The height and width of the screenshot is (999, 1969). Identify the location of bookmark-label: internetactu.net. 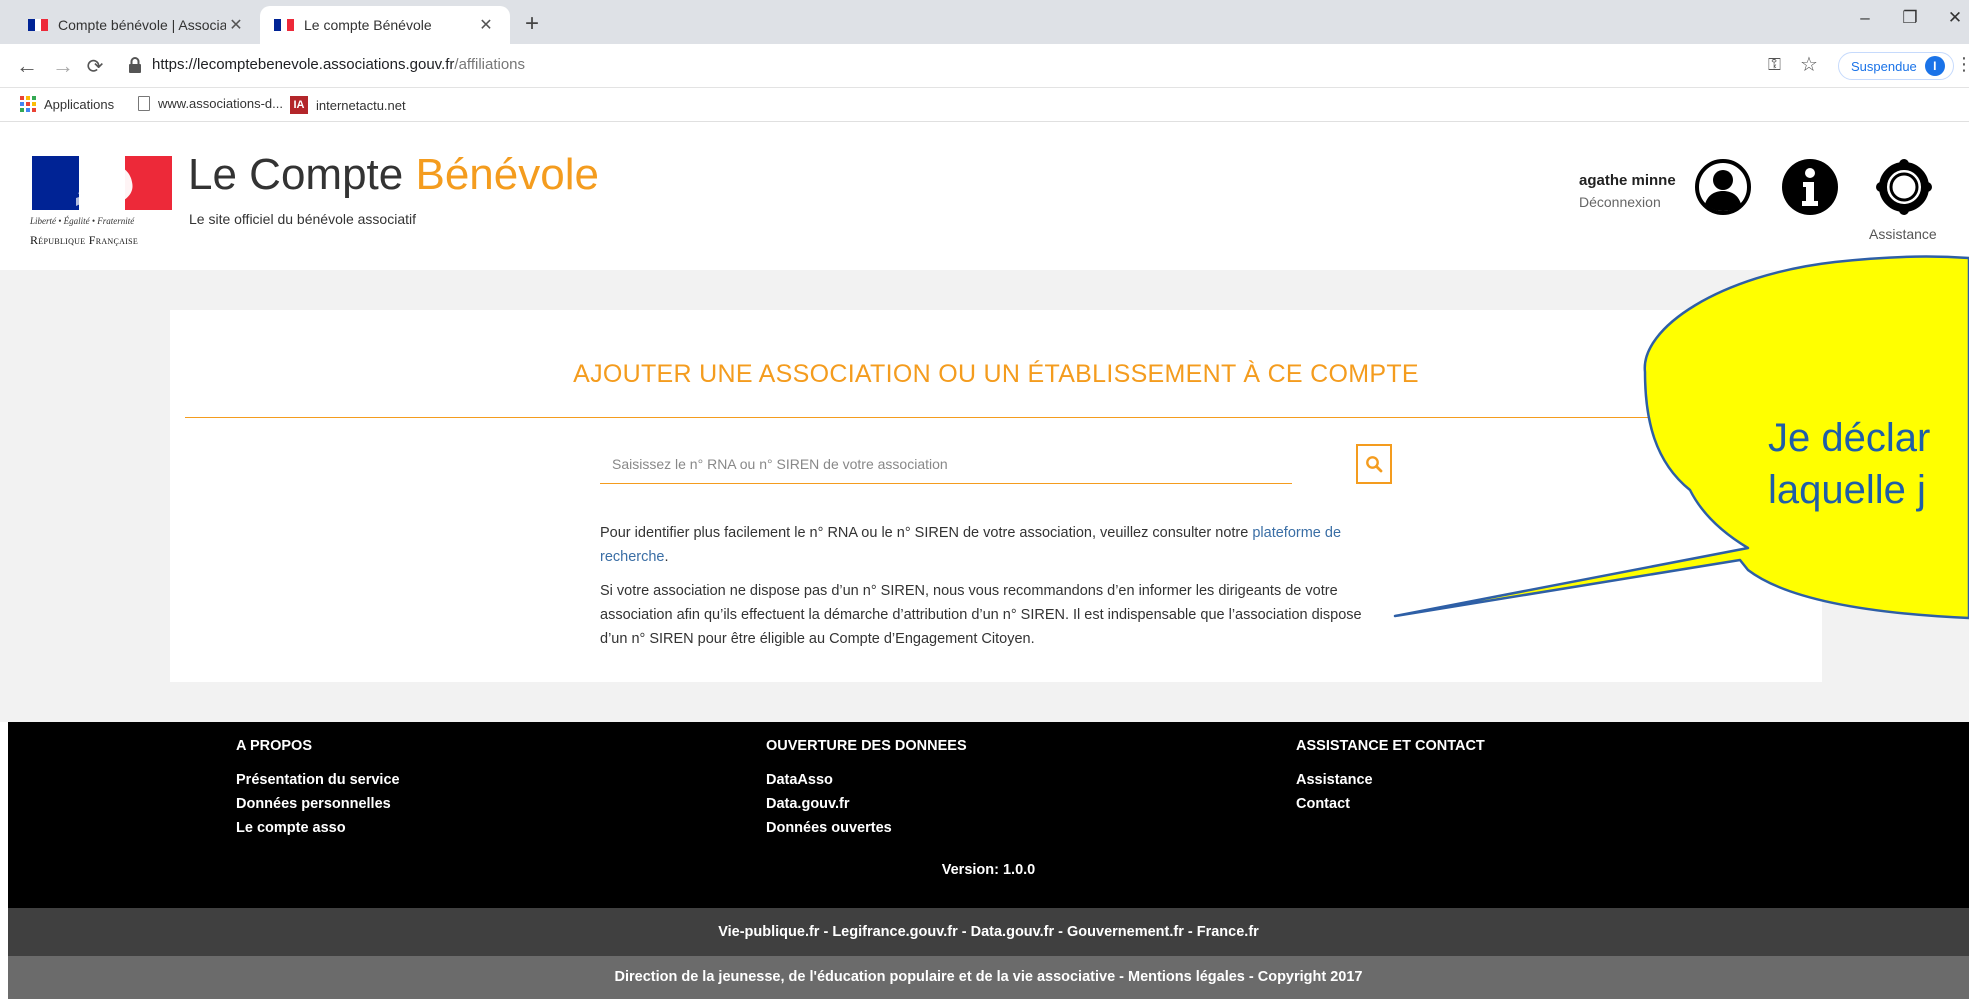
(361, 105).